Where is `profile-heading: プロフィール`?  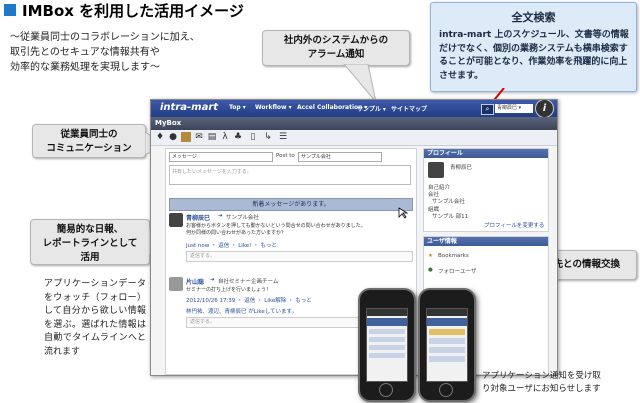
profile-heading: プロフィール is located at coordinates (486, 153).